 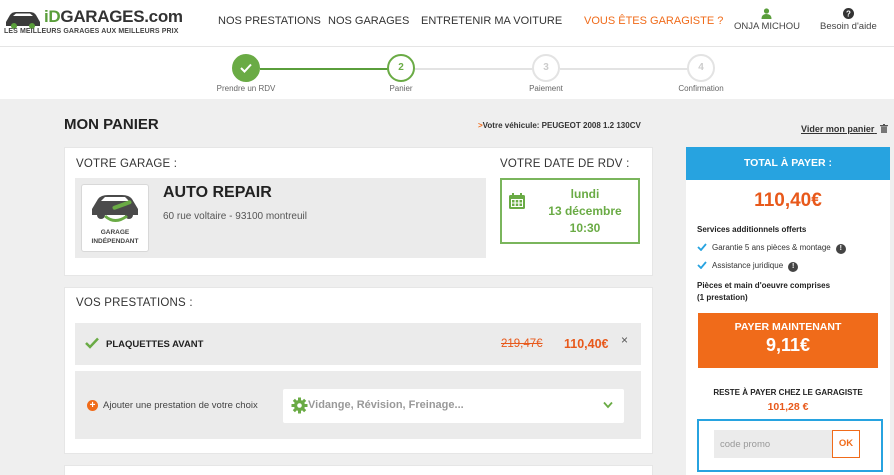 I want to click on plus-icon: +, so click(x=92, y=405).